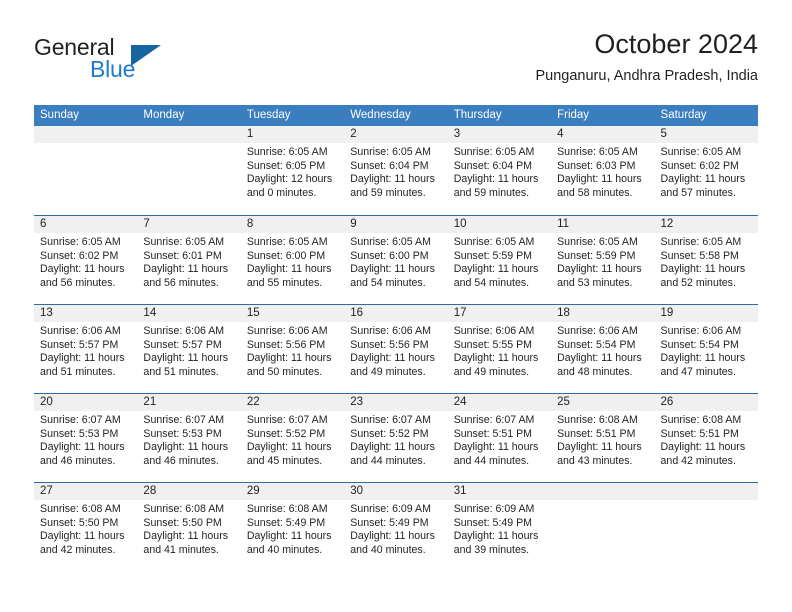  I want to click on page-title: October 2024, so click(676, 44).